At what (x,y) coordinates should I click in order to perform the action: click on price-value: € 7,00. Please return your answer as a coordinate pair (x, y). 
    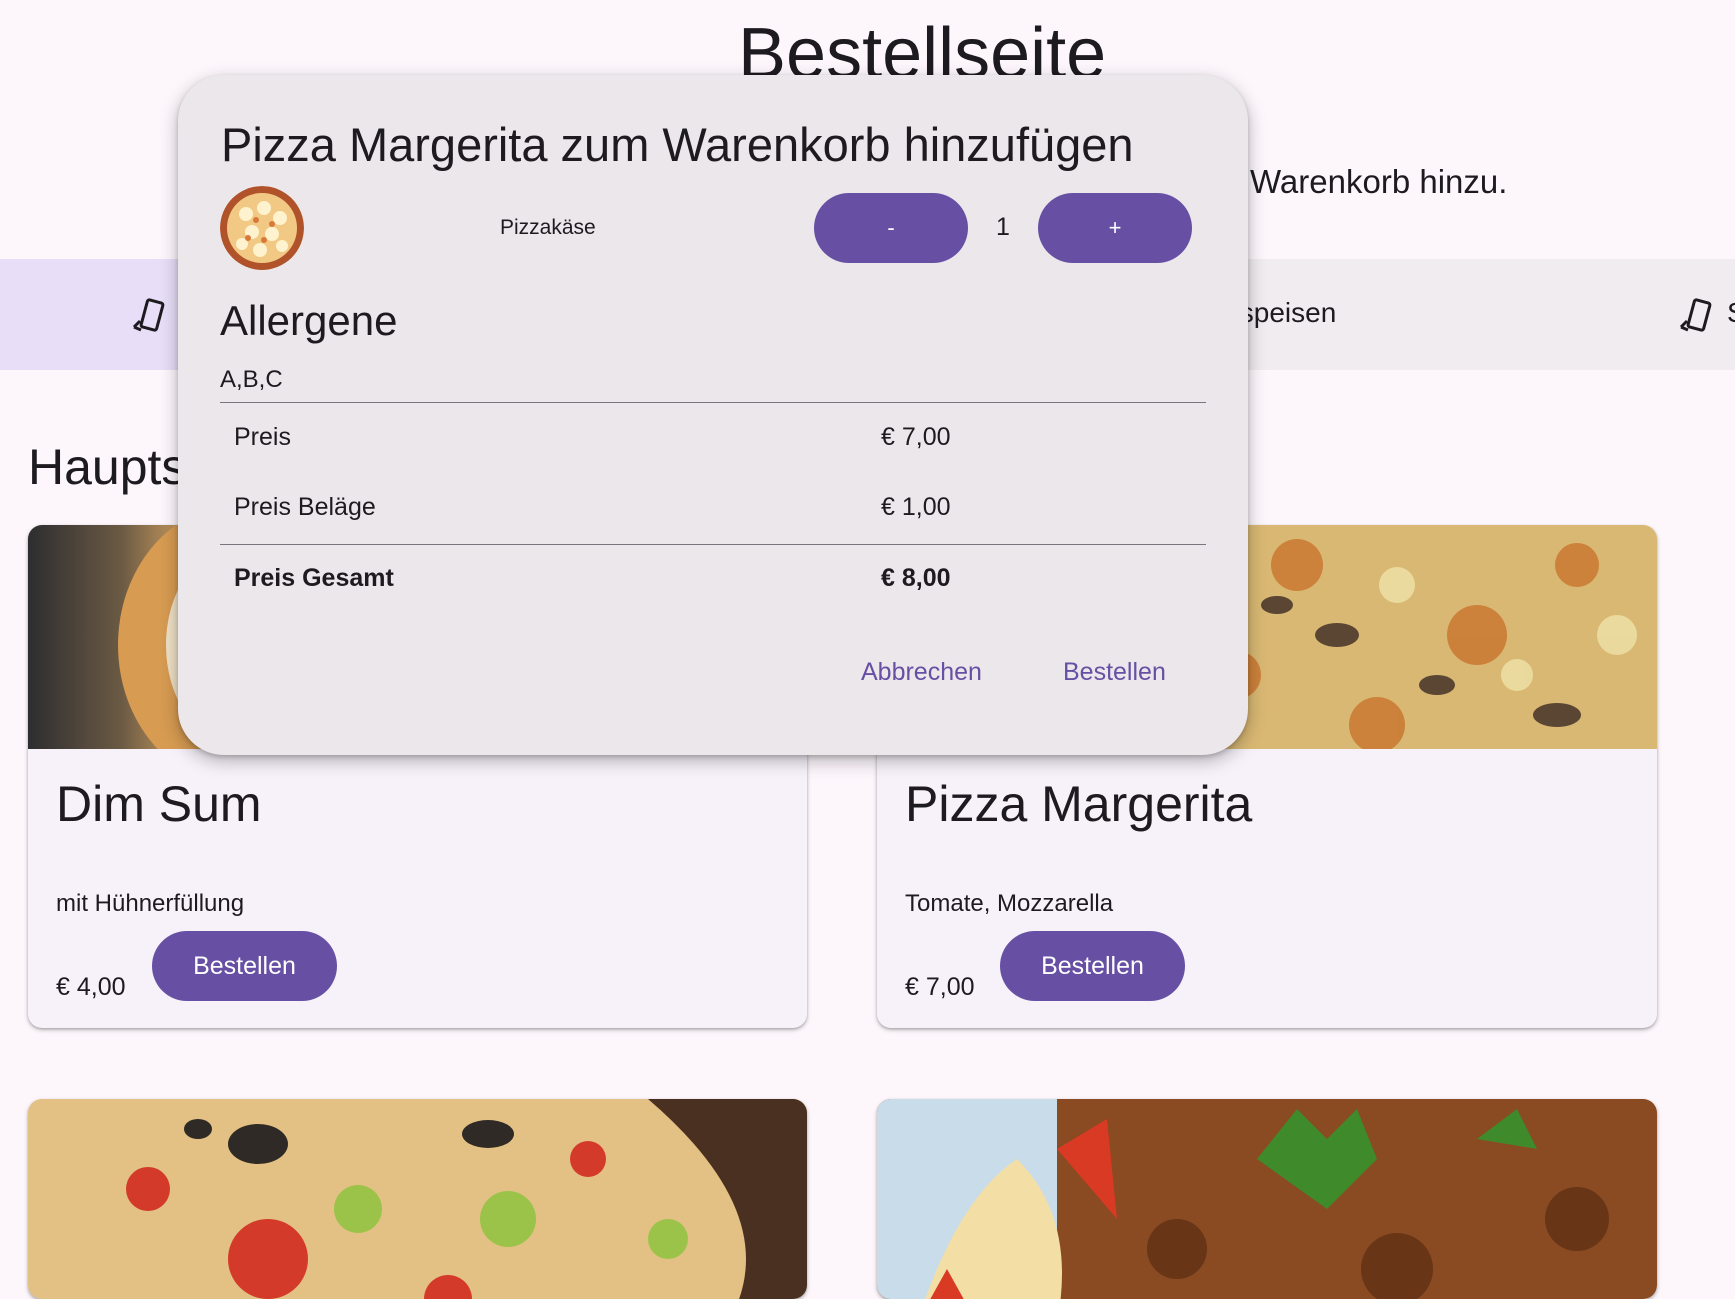
    Looking at the image, I should click on (916, 437).